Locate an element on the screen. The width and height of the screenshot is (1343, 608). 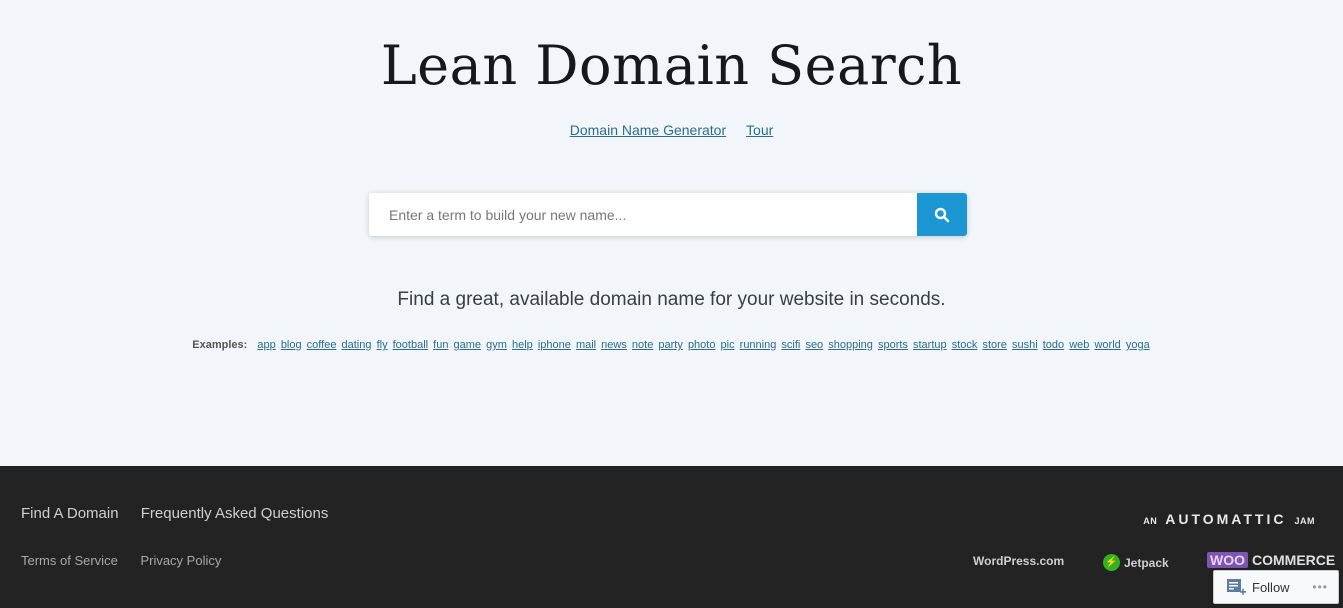
example-link: sports is located at coordinates (893, 345).